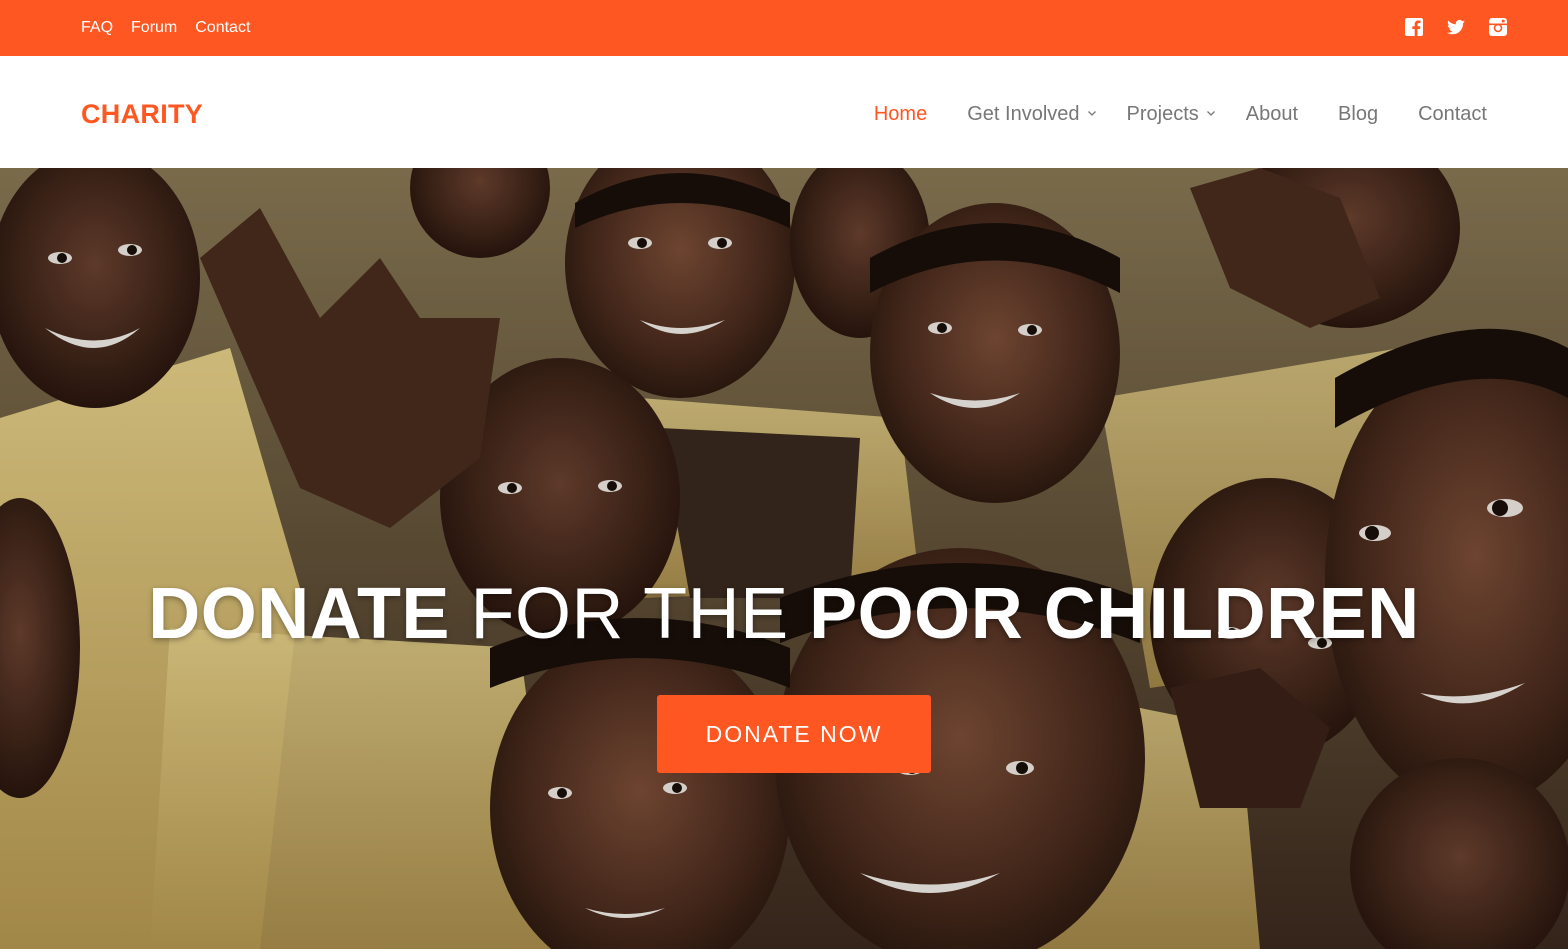 This screenshot has width=1568, height=949. I want to click on nav-item-label: Projects, so click(1162, 114).